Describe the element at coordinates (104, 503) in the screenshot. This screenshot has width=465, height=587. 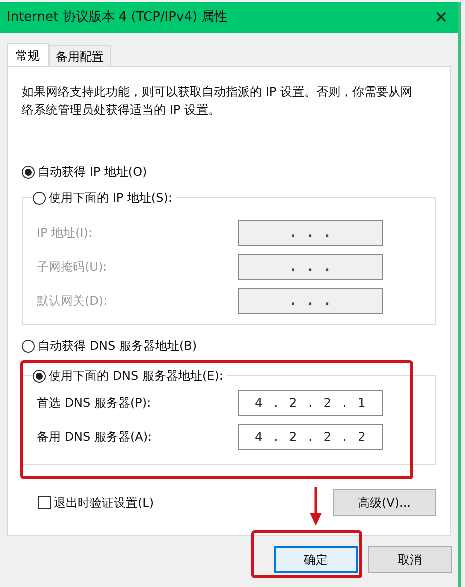
I see `checkbox-label: 退出时验证设置(L)` at that location.